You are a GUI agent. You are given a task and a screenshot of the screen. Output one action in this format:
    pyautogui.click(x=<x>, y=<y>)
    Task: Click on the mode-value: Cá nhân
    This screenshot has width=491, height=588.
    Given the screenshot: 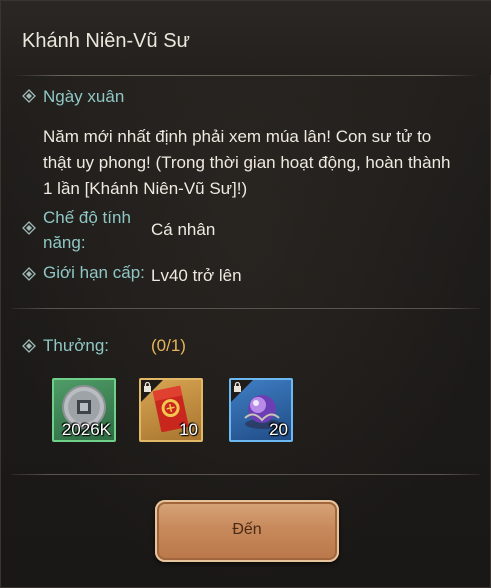 What is the action you would take?
    pyautogui.click(x=183, y=229)
    